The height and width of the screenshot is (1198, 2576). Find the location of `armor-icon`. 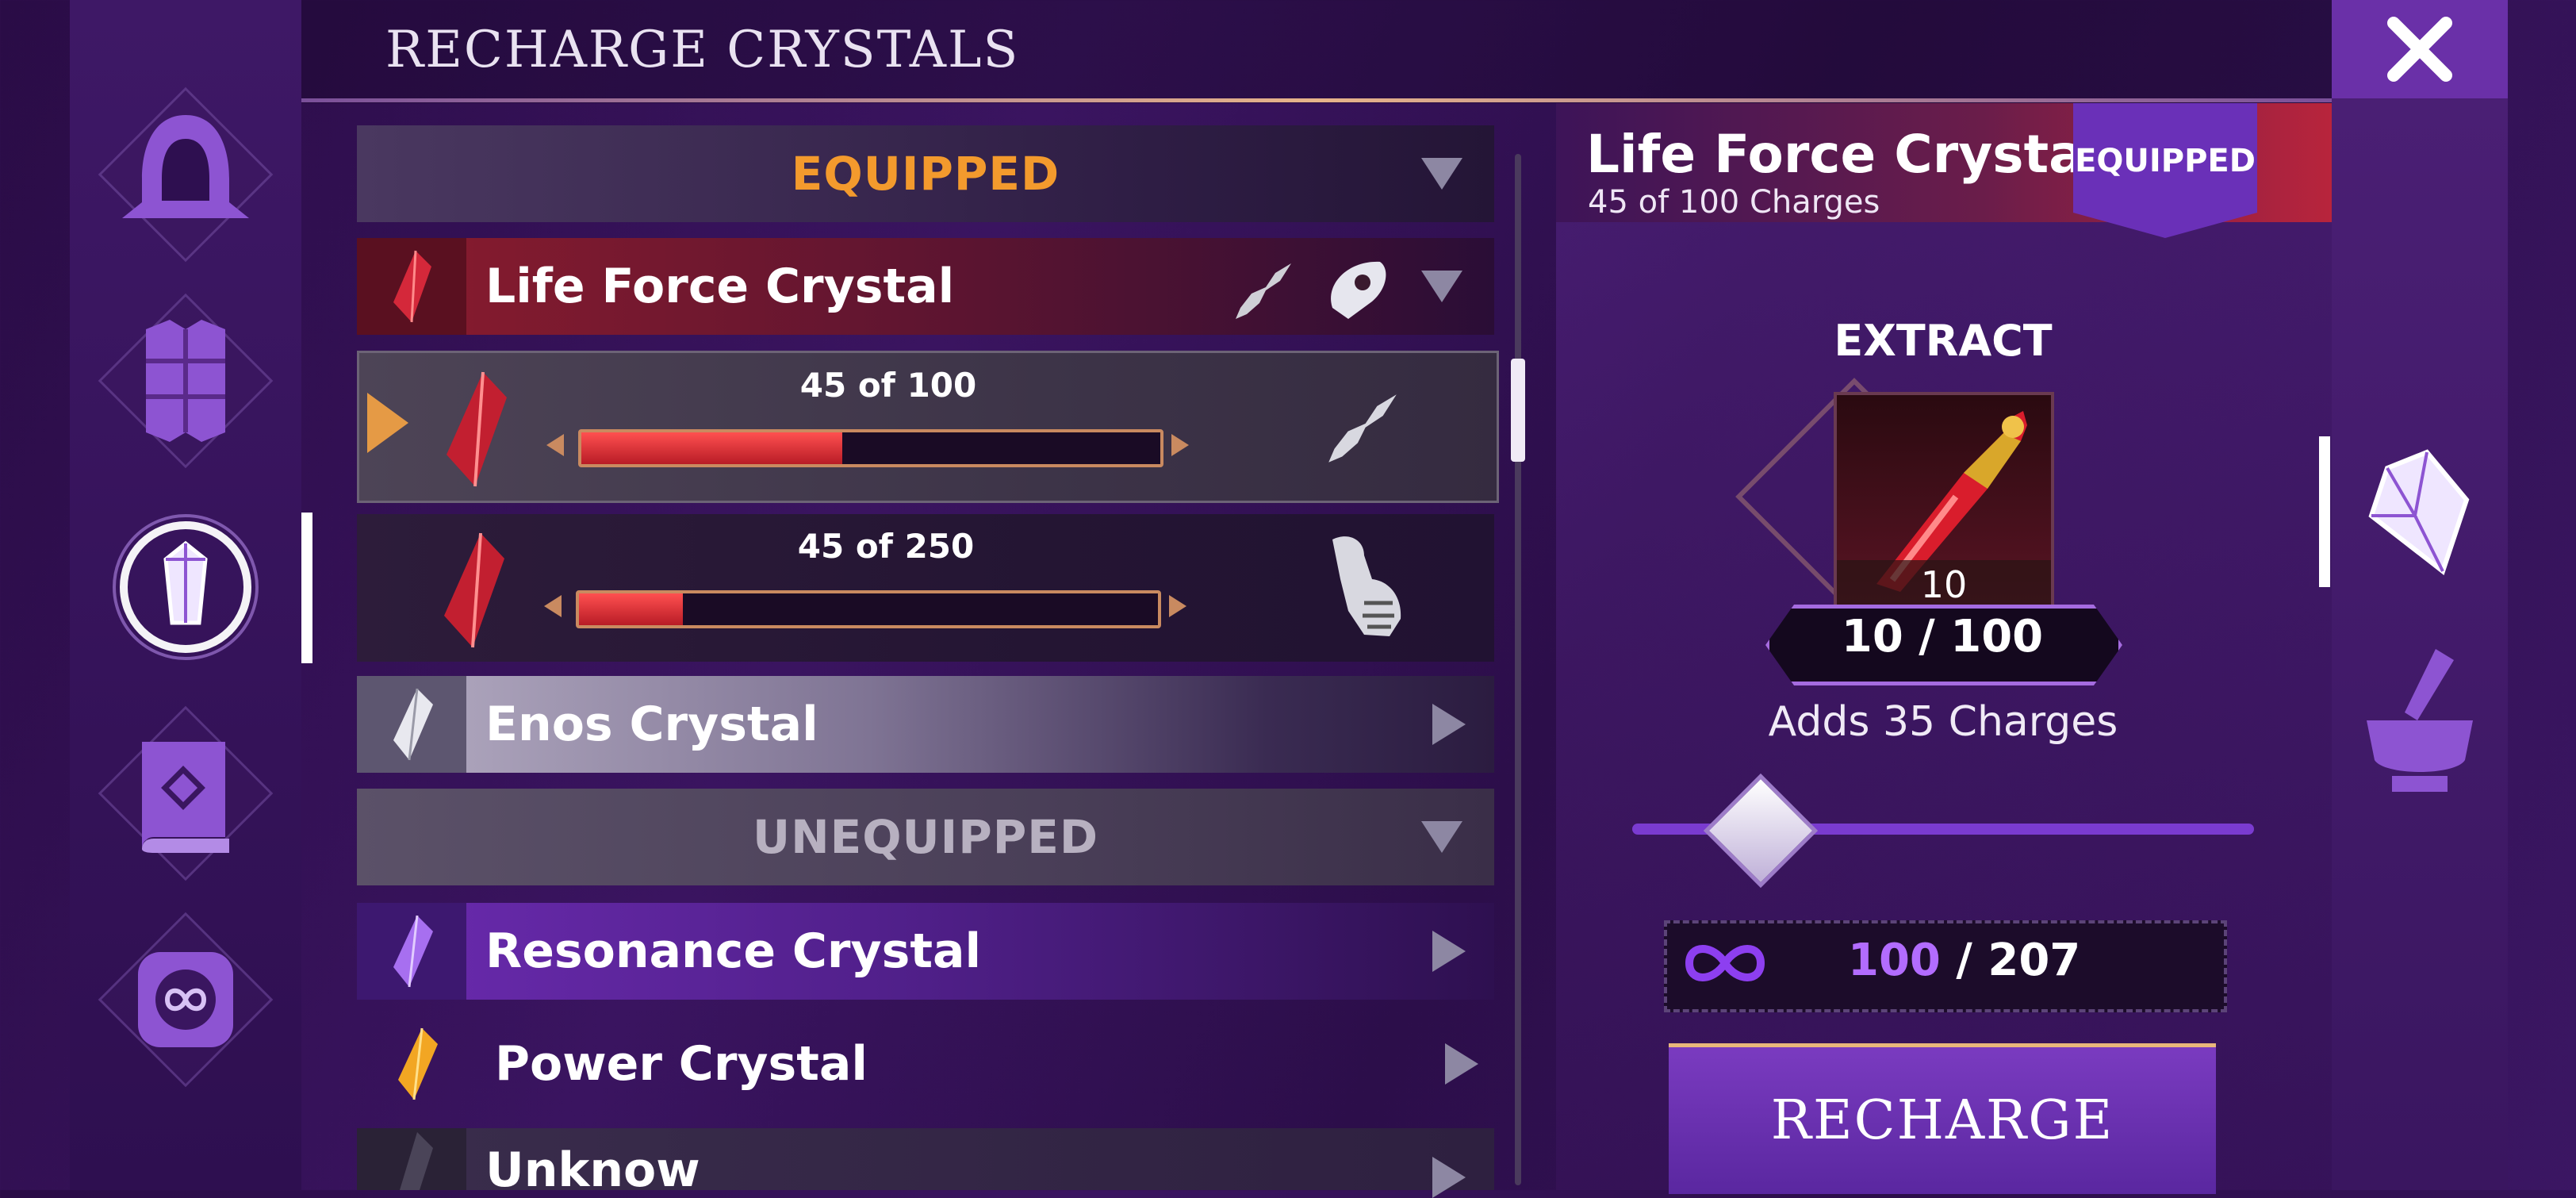

armor-icon is located at coordinates (185, 381).